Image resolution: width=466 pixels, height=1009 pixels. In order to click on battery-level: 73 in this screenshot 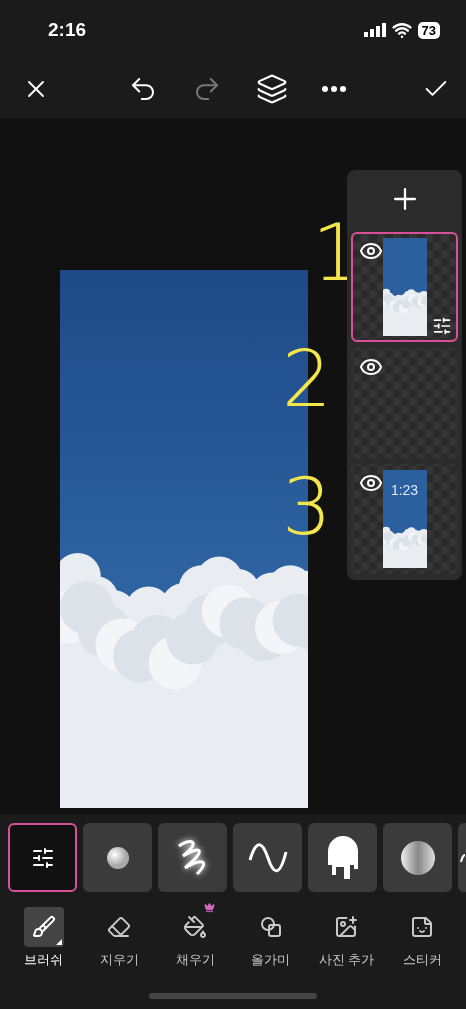, I will do `click(428, 30)`.